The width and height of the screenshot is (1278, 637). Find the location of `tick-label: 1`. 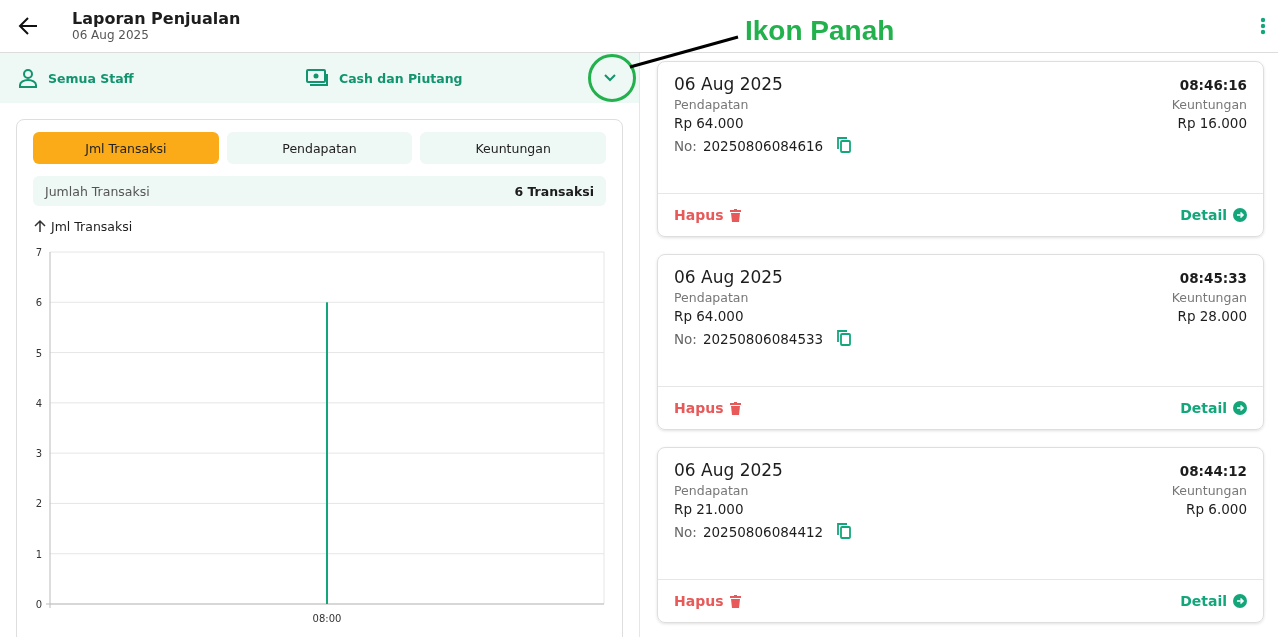

tick-label: 1 is located at coordinates (38, 554).